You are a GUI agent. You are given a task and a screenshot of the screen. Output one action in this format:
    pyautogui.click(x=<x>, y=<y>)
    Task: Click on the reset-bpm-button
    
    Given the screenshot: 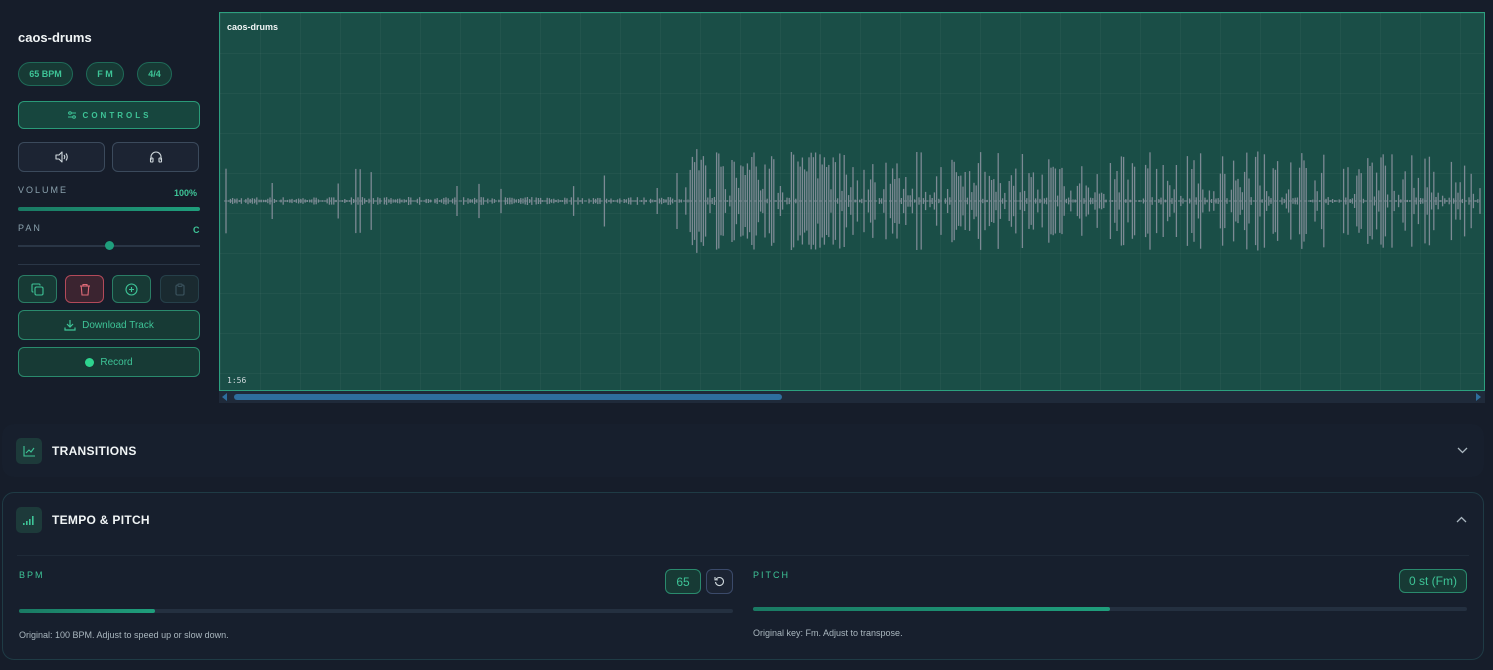 What is the action you would take?
    pyautogui.click(x=719, y=581)
    